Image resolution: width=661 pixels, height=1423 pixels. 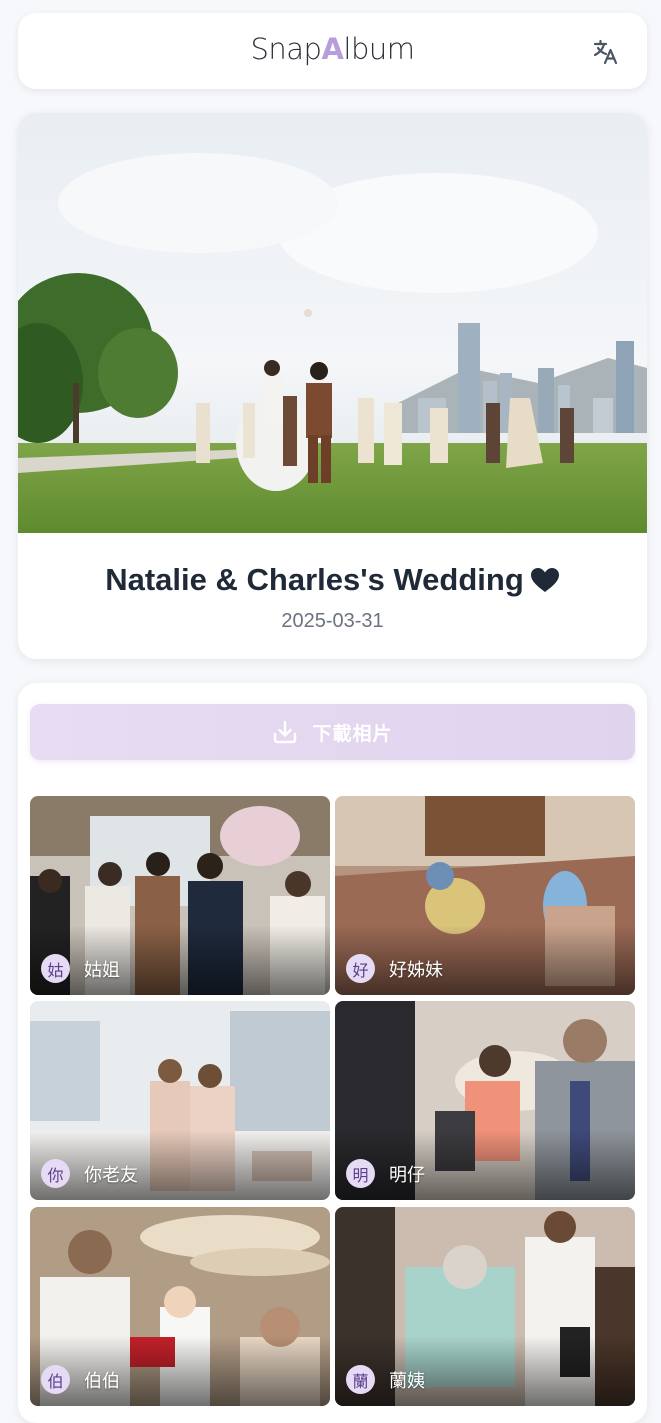 I want to click on album-title-row: Natalie & Charles's Wedding, so click(x=332, y=580).